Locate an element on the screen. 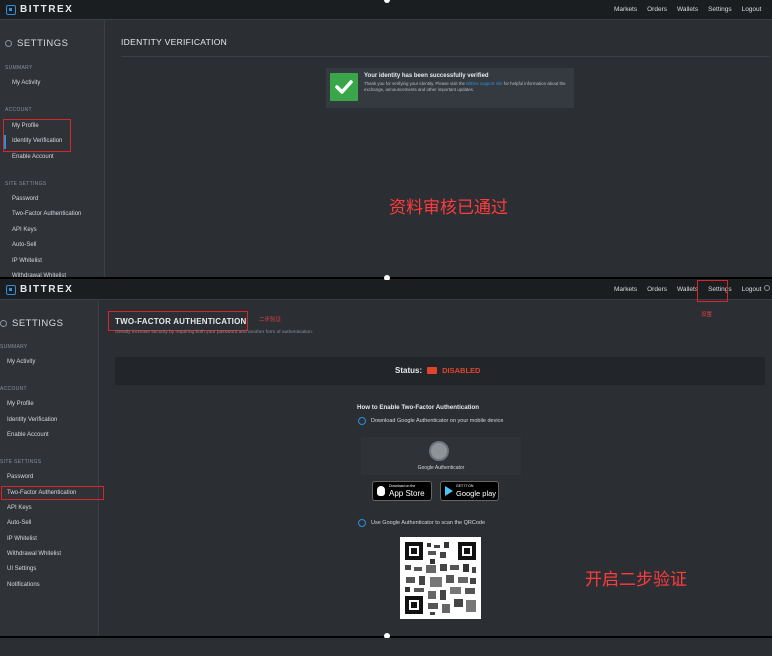 Image resolution: width=772 pixels, height=656 pixels. nav-wallets-2: Wallets is located at coordinates (687, 289).